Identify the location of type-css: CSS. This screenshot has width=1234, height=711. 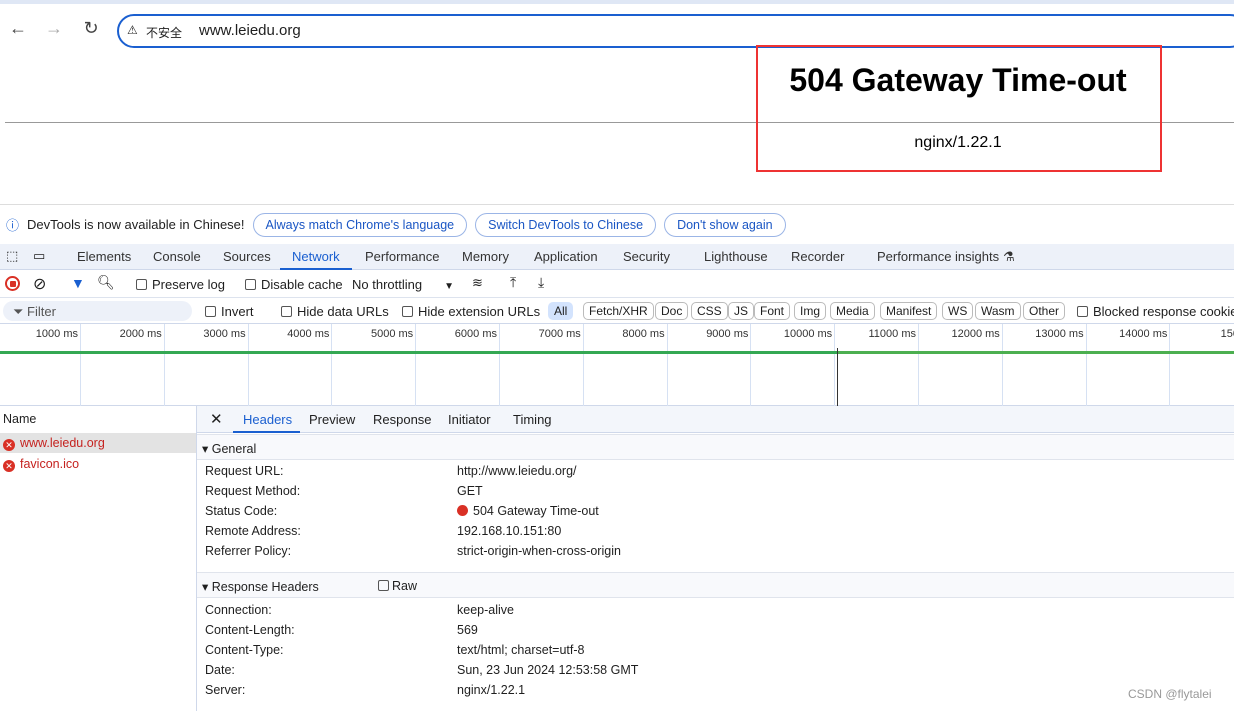
(709, 311).